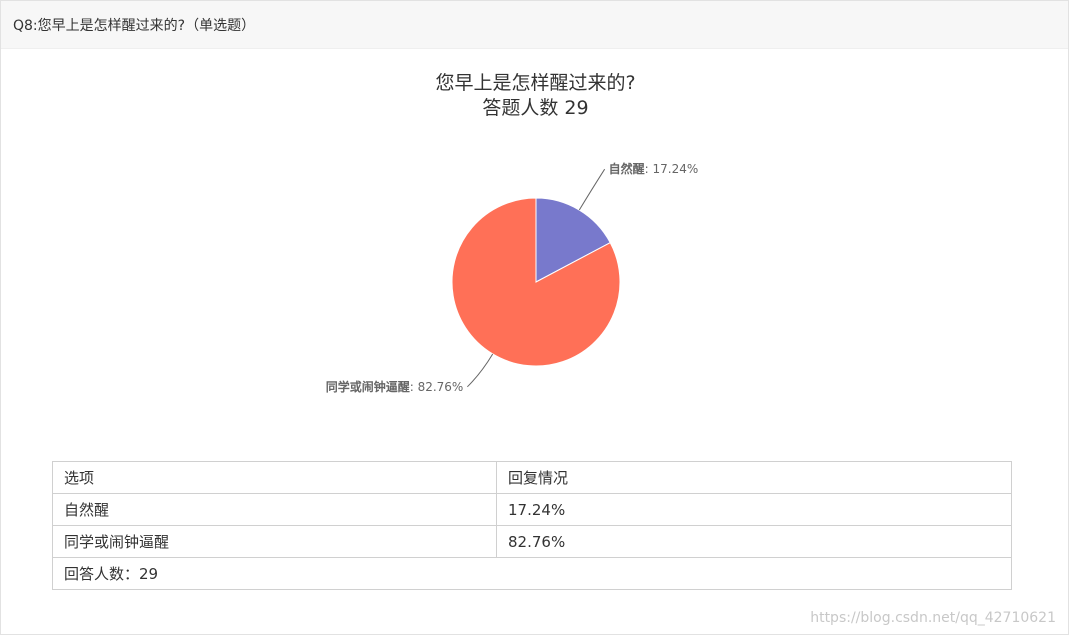  Describe the element at coordinates (274, 541) in the screenshot. I see `table-cell-option: 同学或闹钟逼醒` at that location.